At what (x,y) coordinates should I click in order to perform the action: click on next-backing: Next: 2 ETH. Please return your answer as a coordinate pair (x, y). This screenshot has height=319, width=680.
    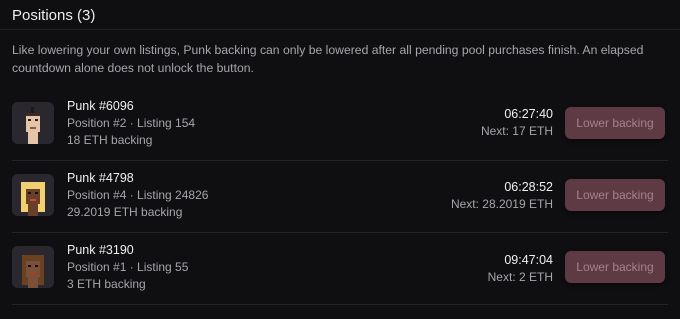
    Looking at the image, I should click on (520, 277).